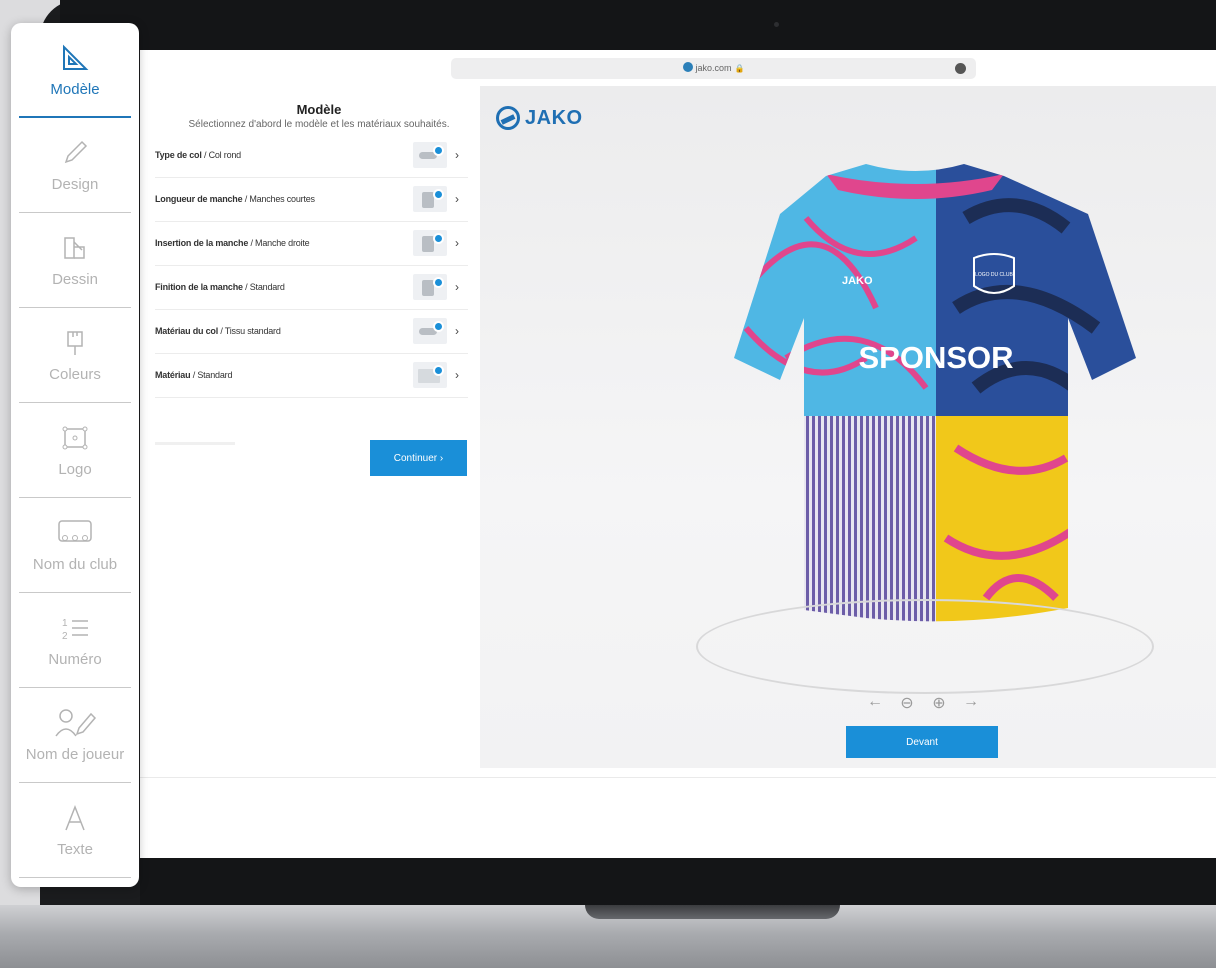 Image resolution: width=1216 pixels, height=968 pixels. What do you see at coordinates (939, 703) in the screenshot?
I see `zoom-in-icon: ⊕` at bounding box center [939, 703].